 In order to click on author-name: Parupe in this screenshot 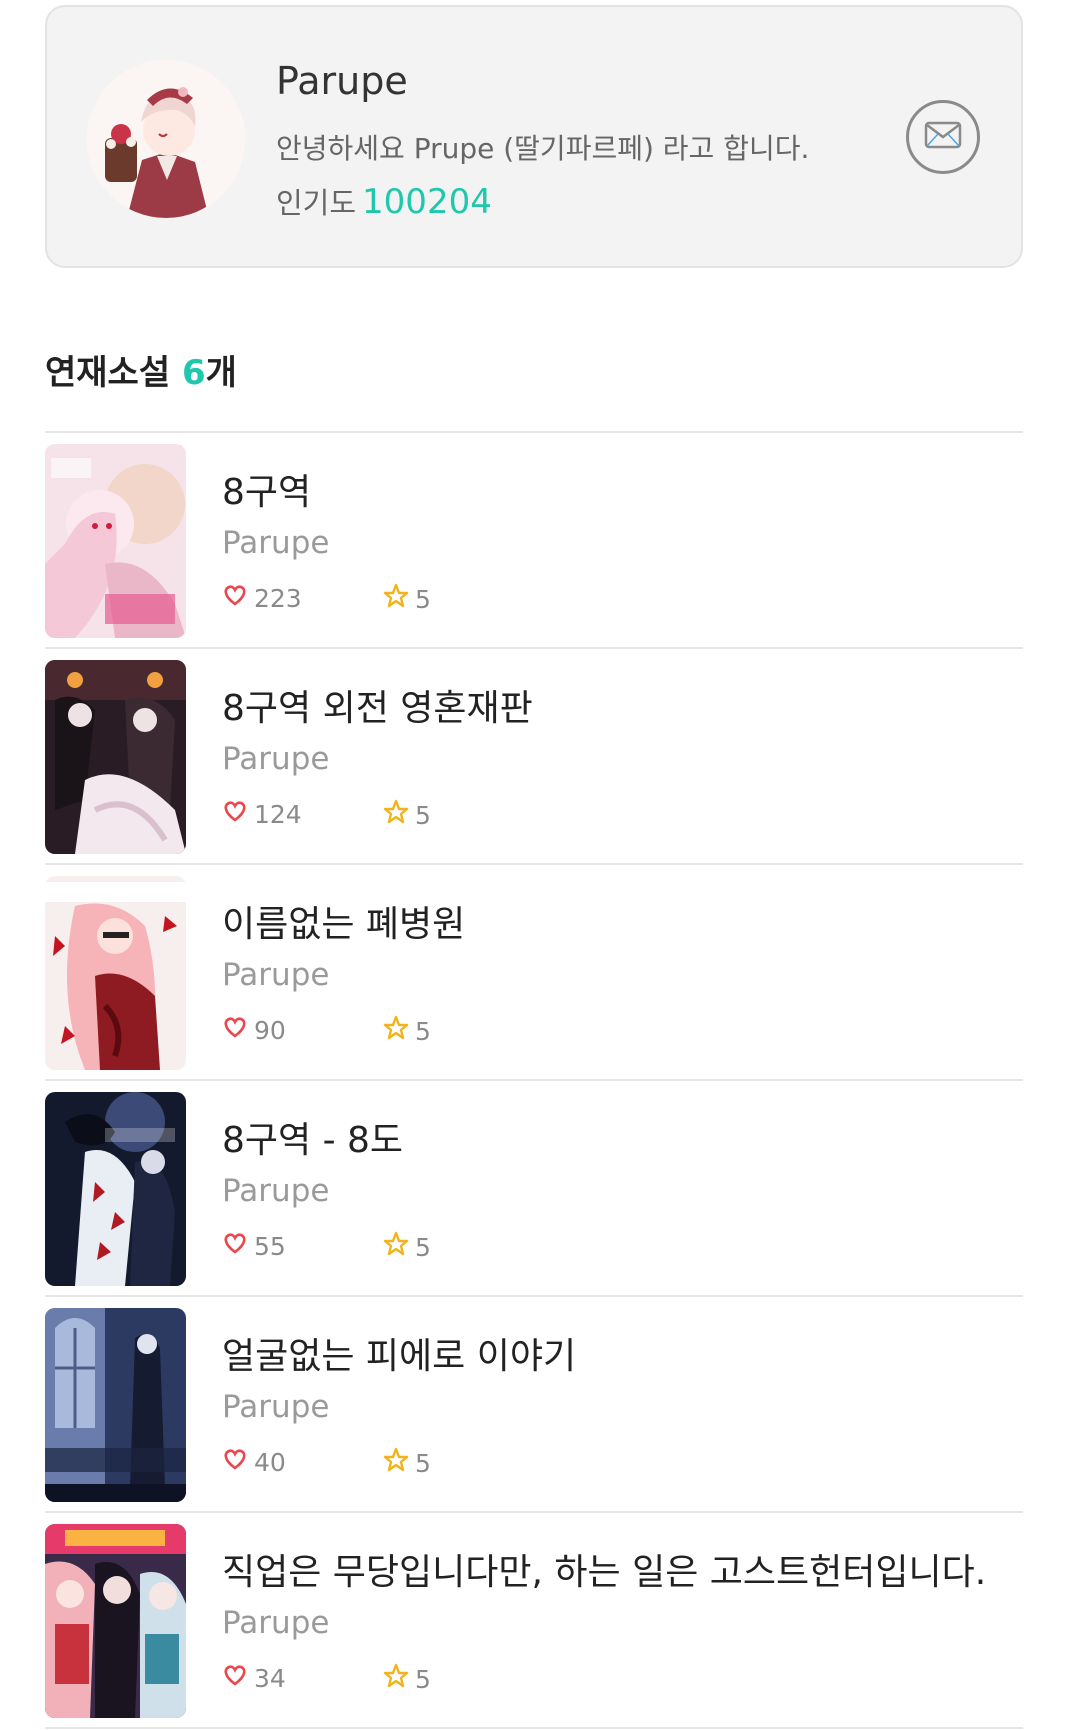, I will do `click(342, 81)`.